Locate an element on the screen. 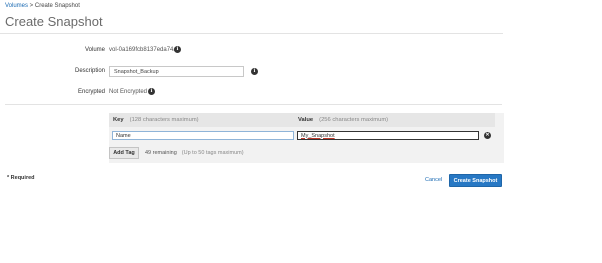  description-label: Description is located at coordinates (89, 71).